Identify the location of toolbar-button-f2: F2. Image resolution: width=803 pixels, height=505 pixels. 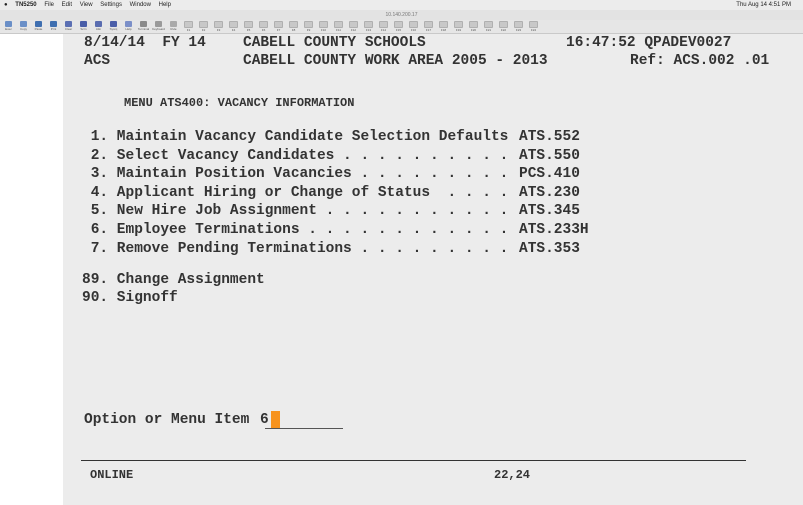
(203, 26).